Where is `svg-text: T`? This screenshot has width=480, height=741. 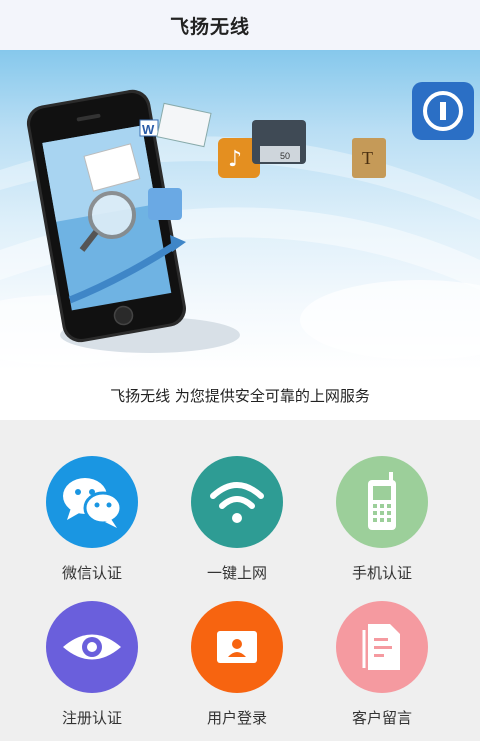 svg-text: T is located at coordinates (367, 158).